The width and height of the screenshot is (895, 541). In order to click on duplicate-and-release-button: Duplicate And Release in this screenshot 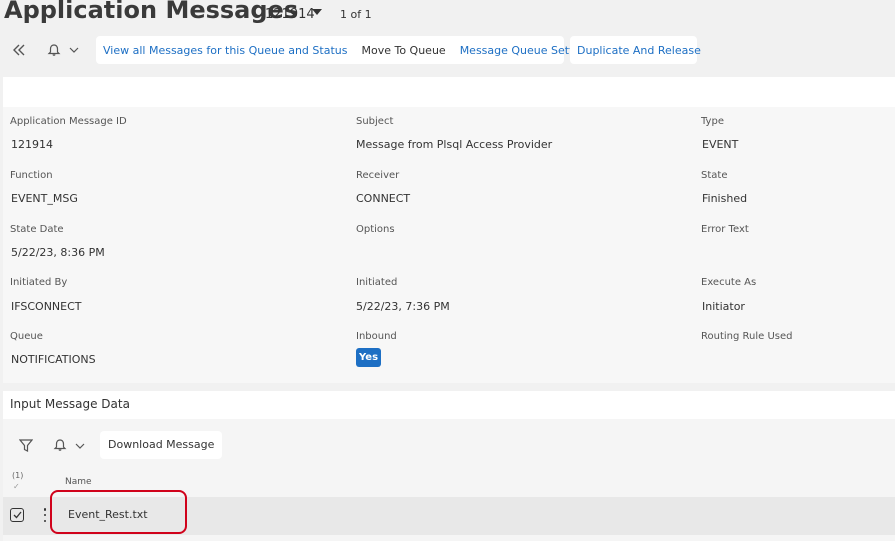, I will do `click(639, 50)`.